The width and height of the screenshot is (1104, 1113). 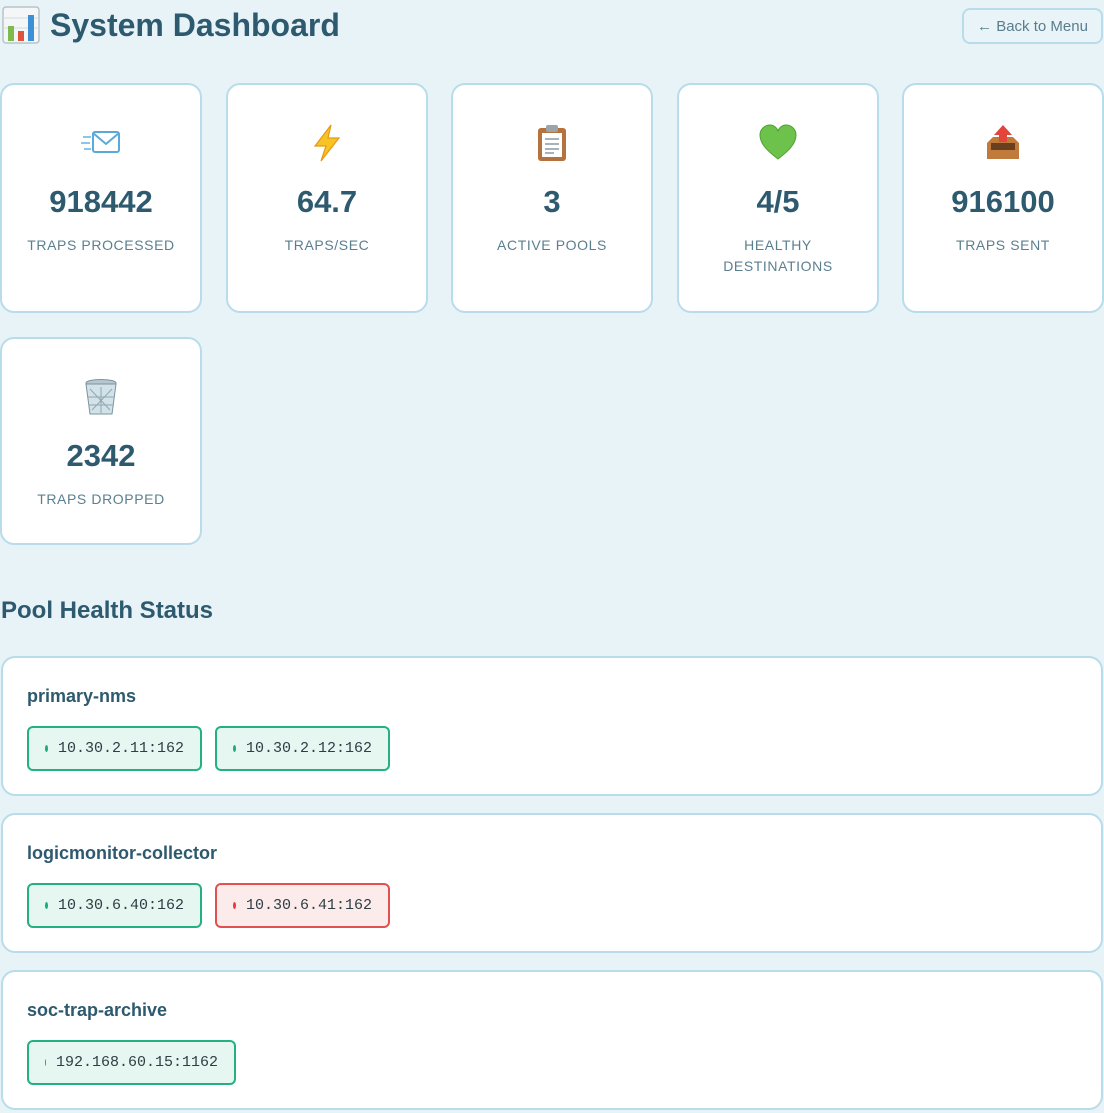 What do you see at coordinates (120, 905) in the screenshot?
I see `destination-address: 10.30.6.40:162` at bounding box center [120, 905].